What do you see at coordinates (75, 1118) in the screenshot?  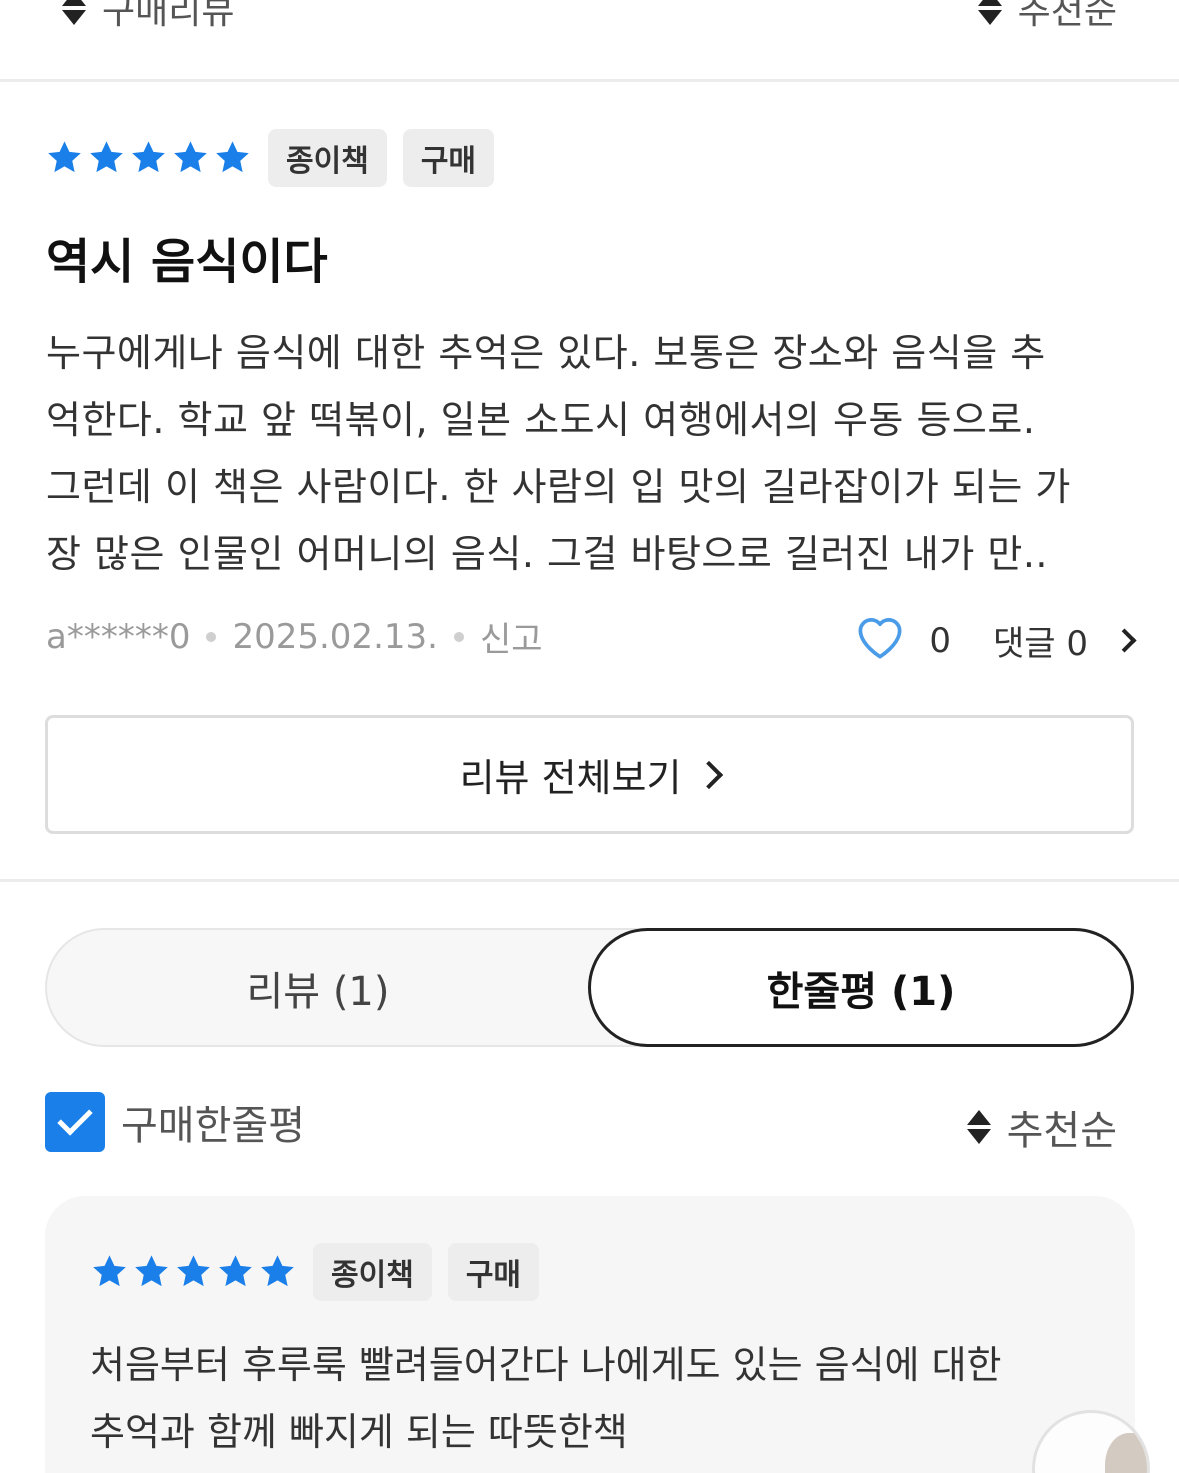 I see `checkmark-icon` at bounding box center [75, 1118].